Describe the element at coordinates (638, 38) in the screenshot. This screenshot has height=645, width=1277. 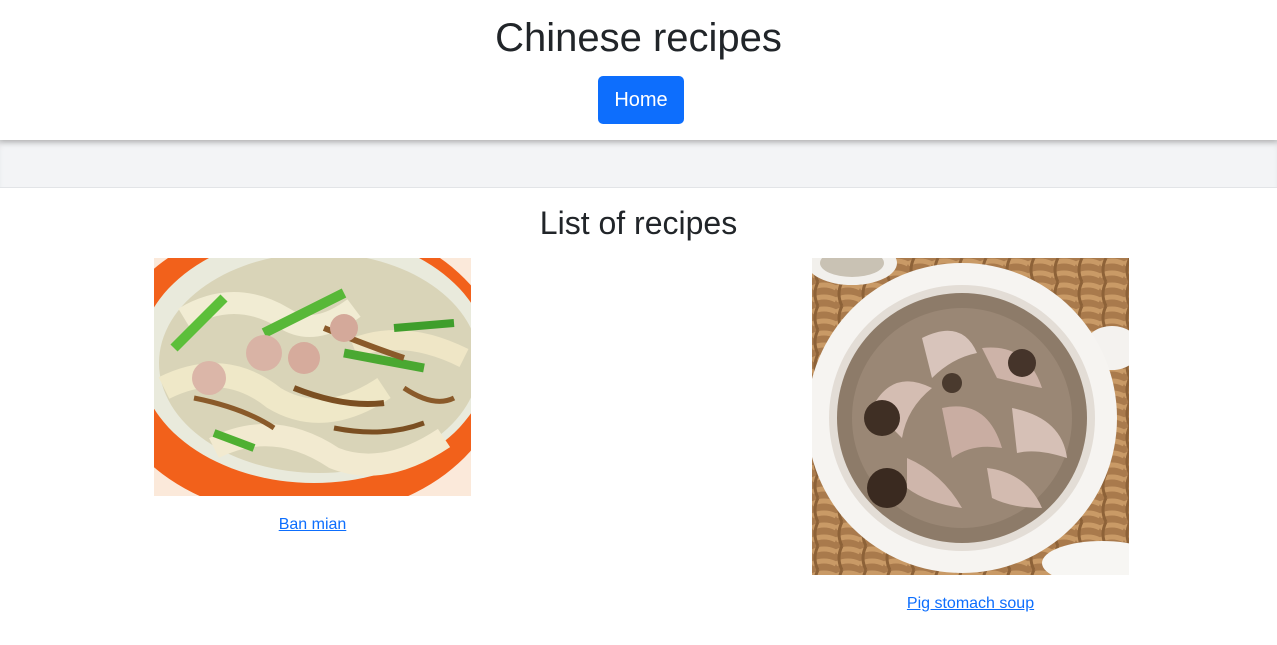
I see `site-title: Chinese recipes` at that location.